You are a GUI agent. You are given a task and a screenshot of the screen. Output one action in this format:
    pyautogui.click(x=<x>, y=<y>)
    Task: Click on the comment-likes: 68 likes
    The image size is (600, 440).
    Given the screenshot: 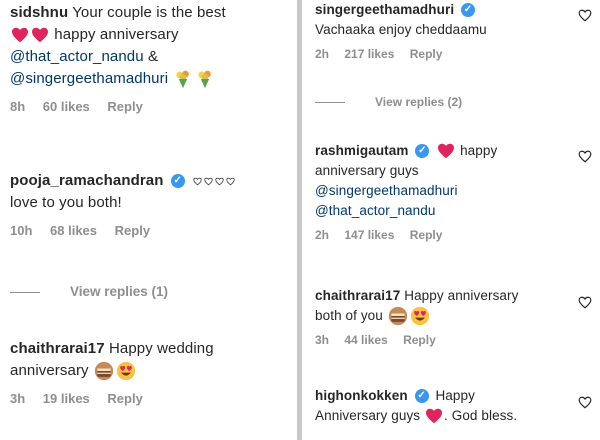 What is the action you would take?
    pyautogui.click(x=73, y=230)
    